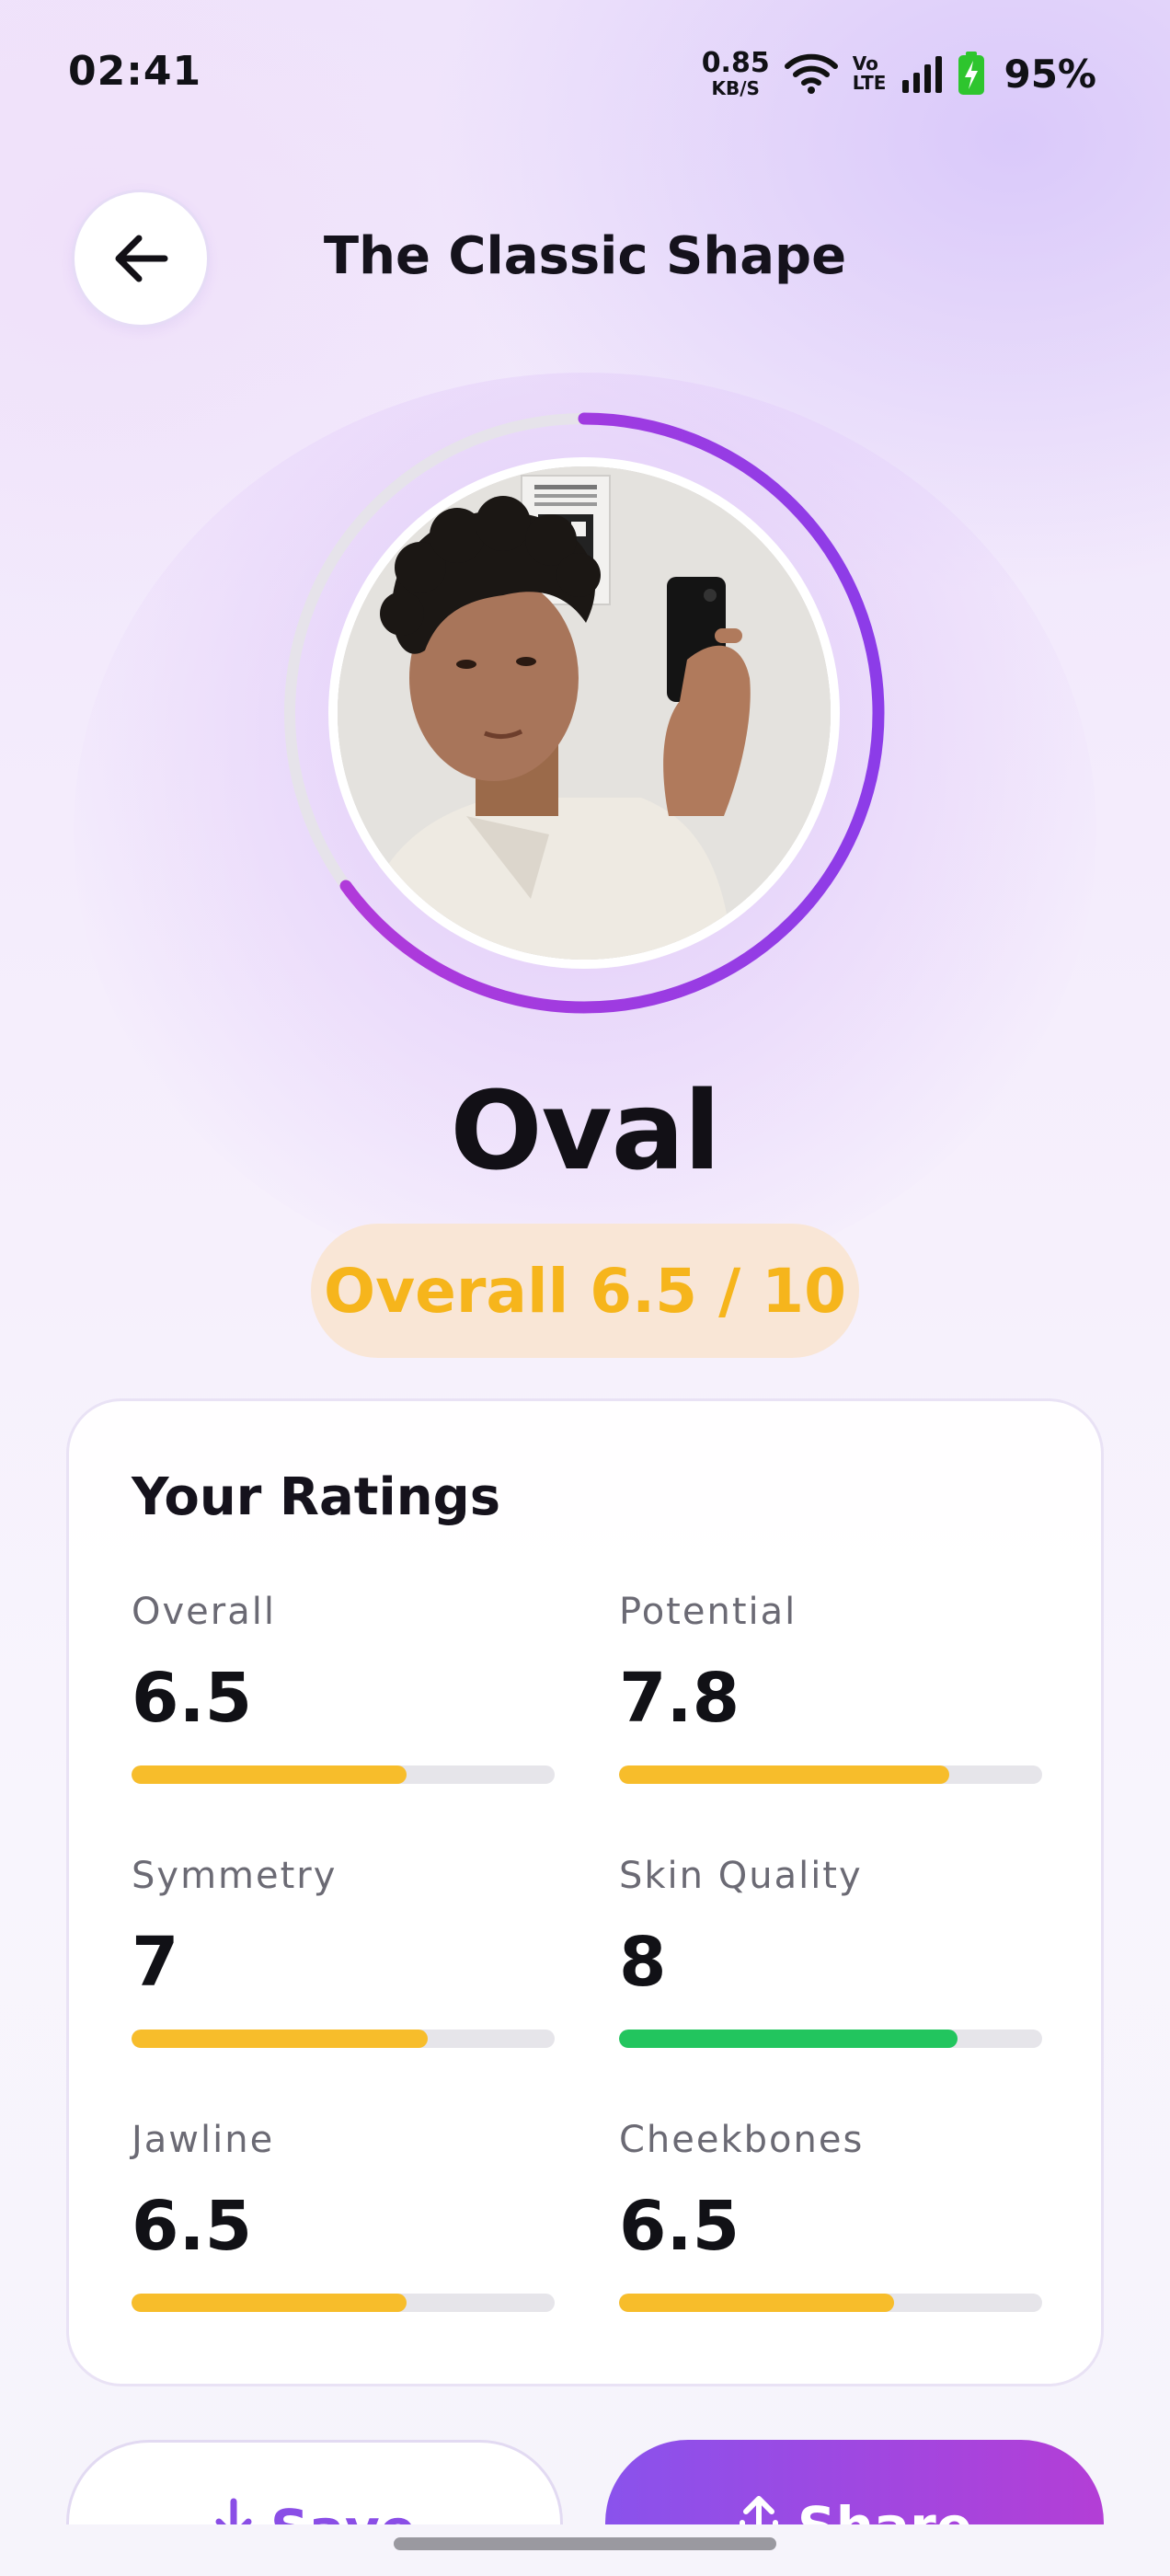 The width and height of the screenshot is (1170, 2576). What do you see at coordinates (971, 73) in the screenshot?
I see `battery-charging-icon` at bounding box center [971, 73].